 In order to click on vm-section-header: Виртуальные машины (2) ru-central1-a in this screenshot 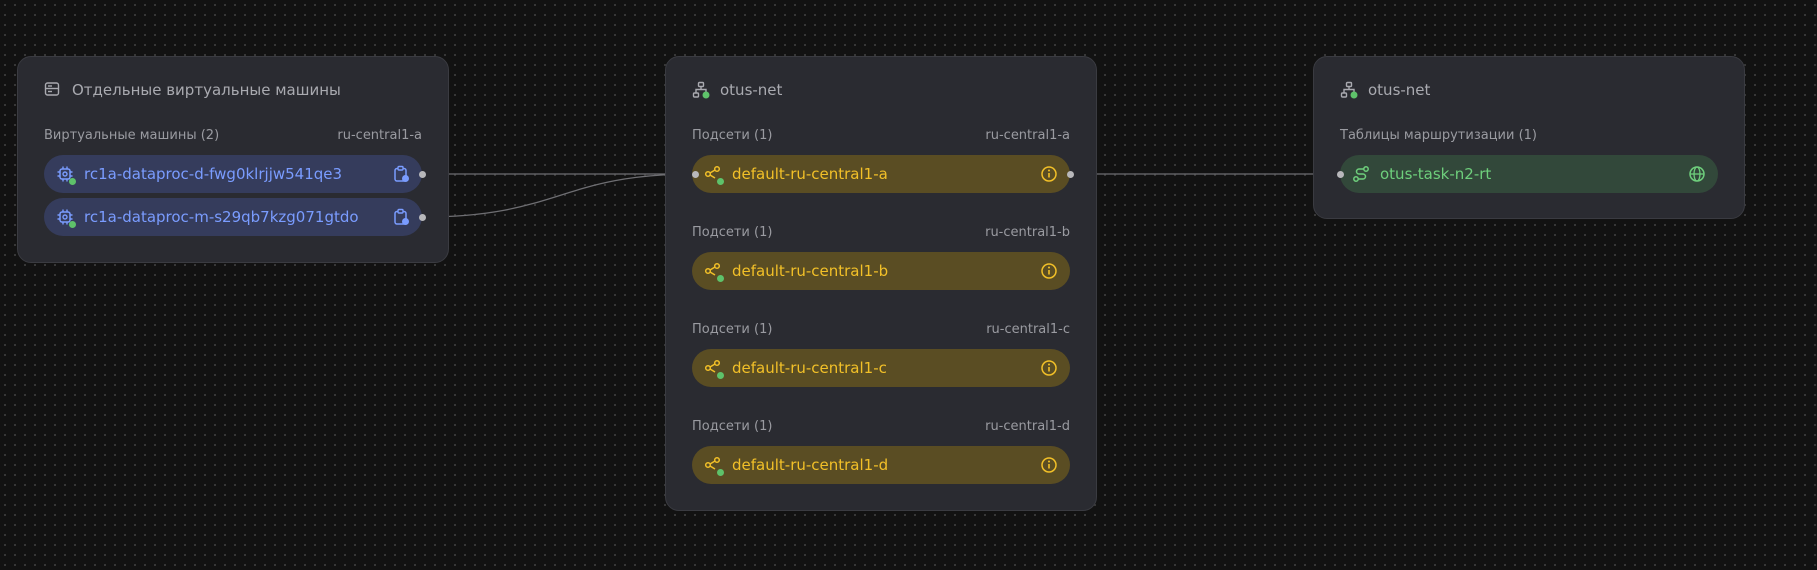, I will do `click(233, 135)`.